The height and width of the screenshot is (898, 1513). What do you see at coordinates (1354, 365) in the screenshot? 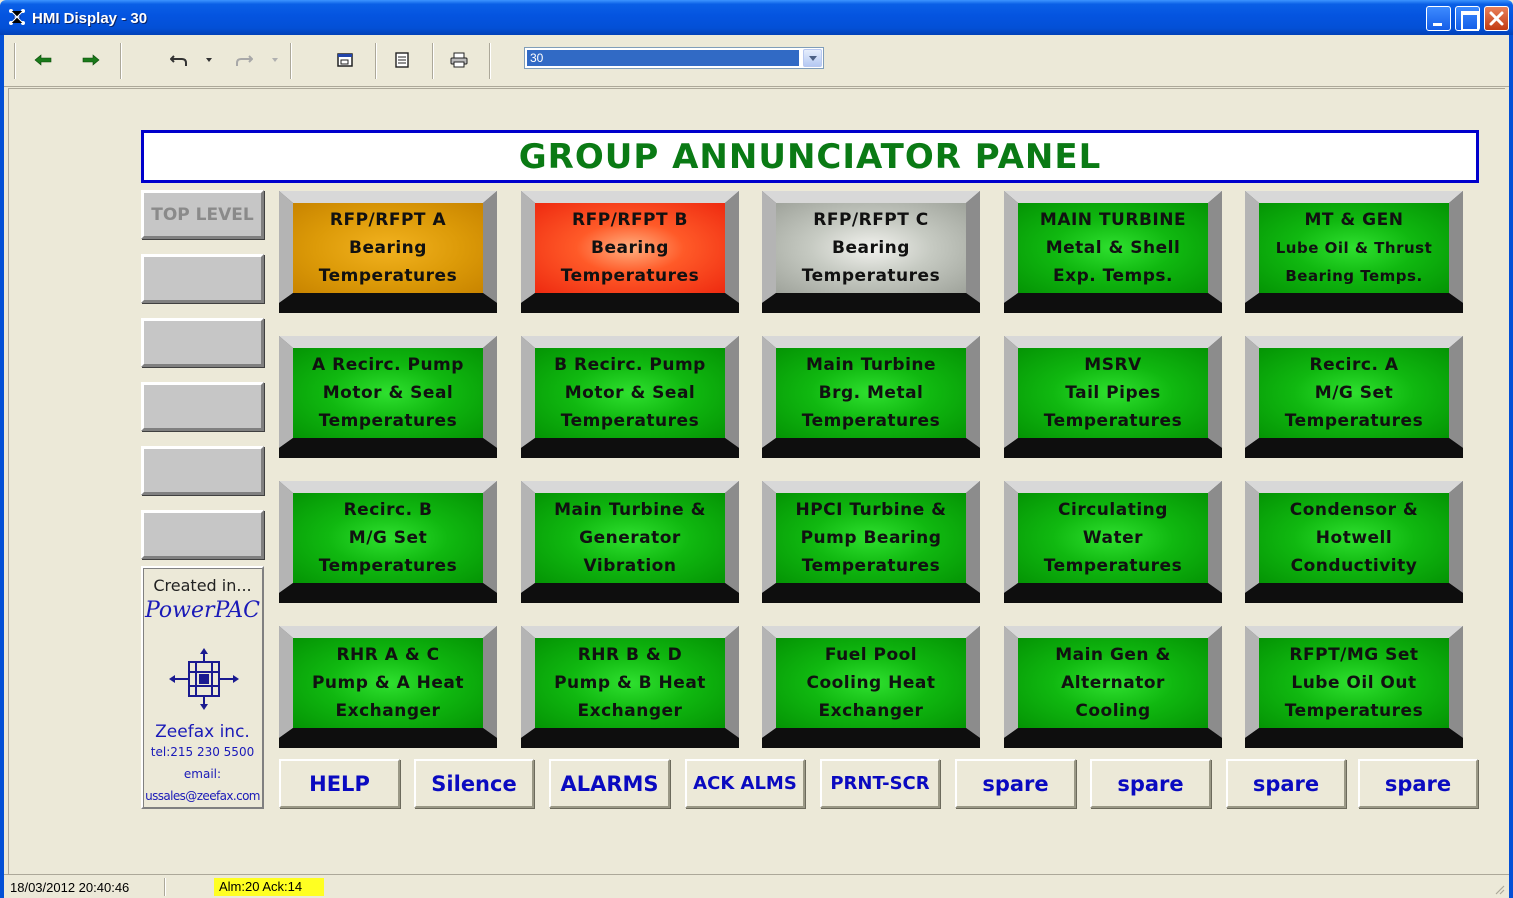
I see `annunciator-label-line: Recirc. A` at bounding box center [1354, 365].